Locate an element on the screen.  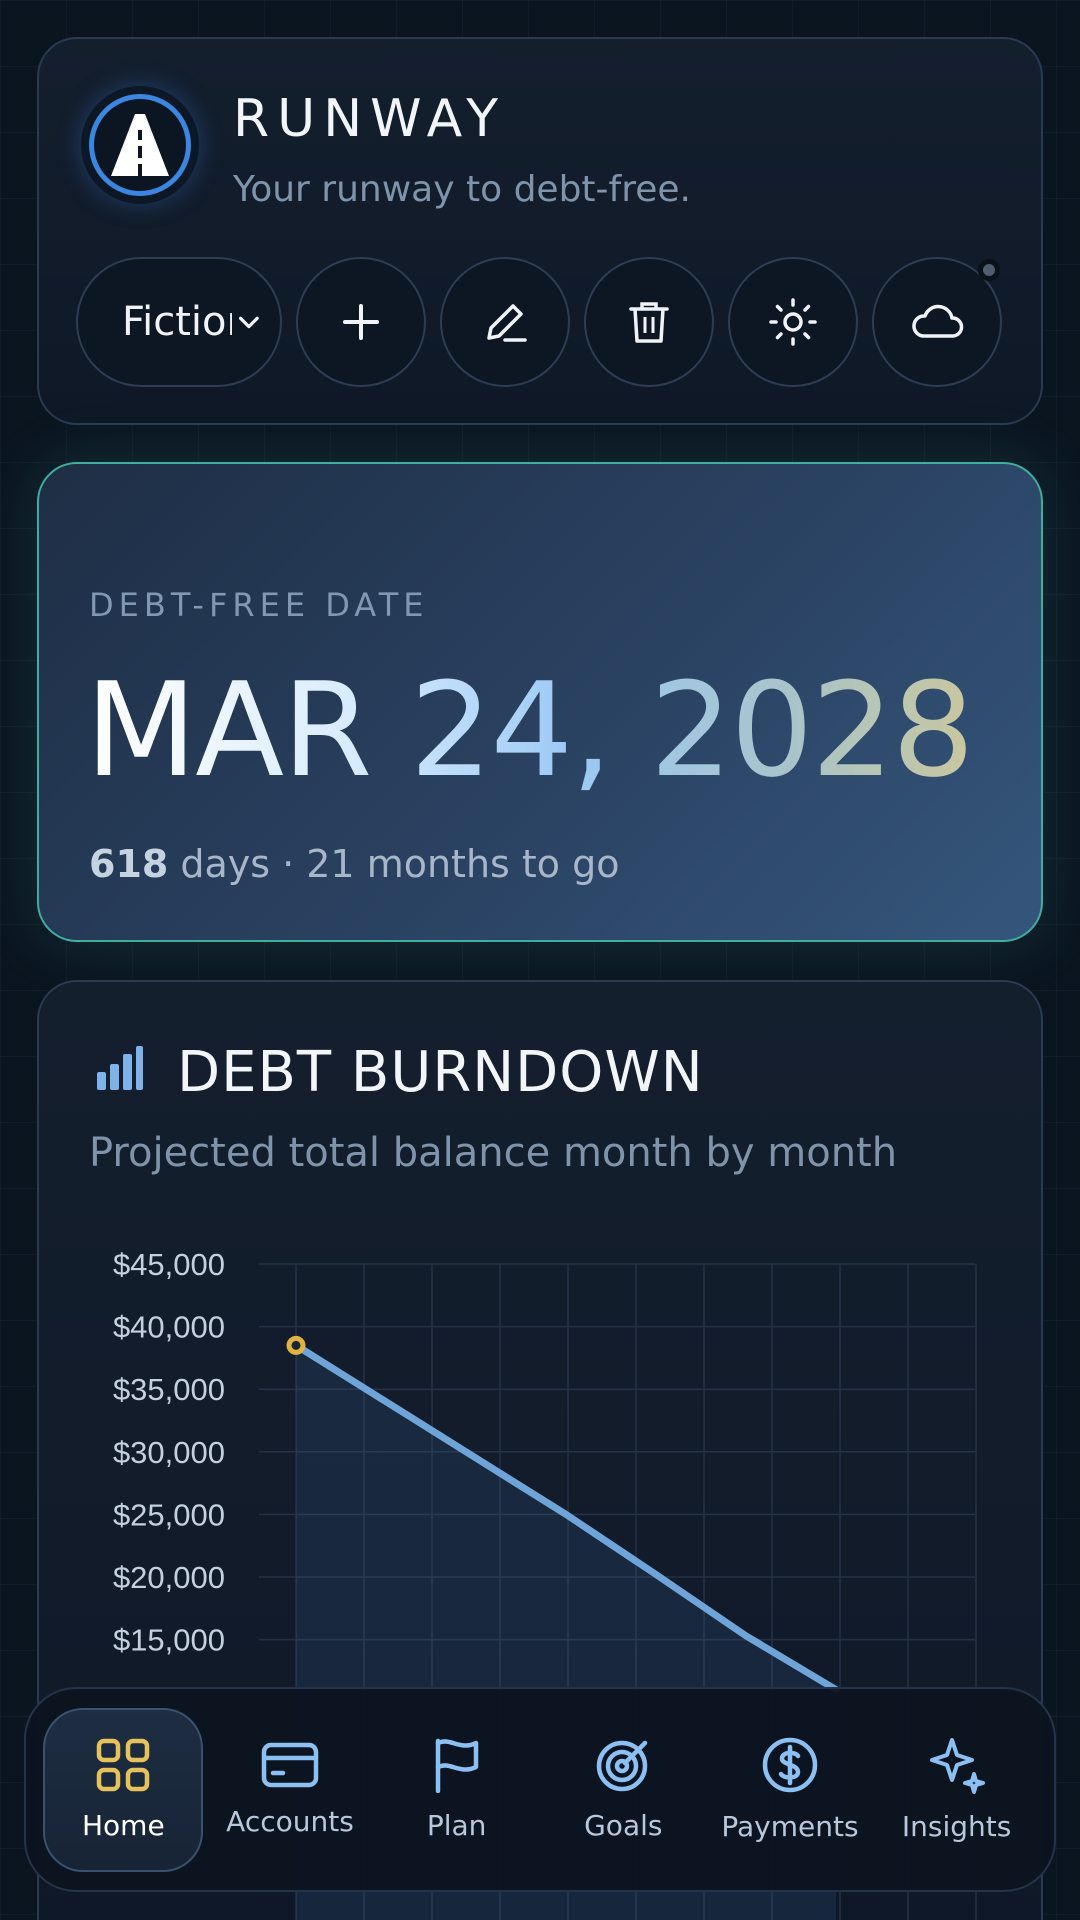
edit-button is located at coordinates (505, 322).